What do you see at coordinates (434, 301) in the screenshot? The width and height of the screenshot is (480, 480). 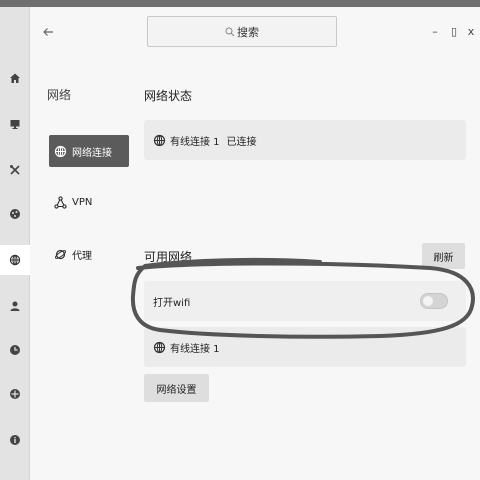 I see `wifi-toggle-switch` at bounding box center [434, 301].